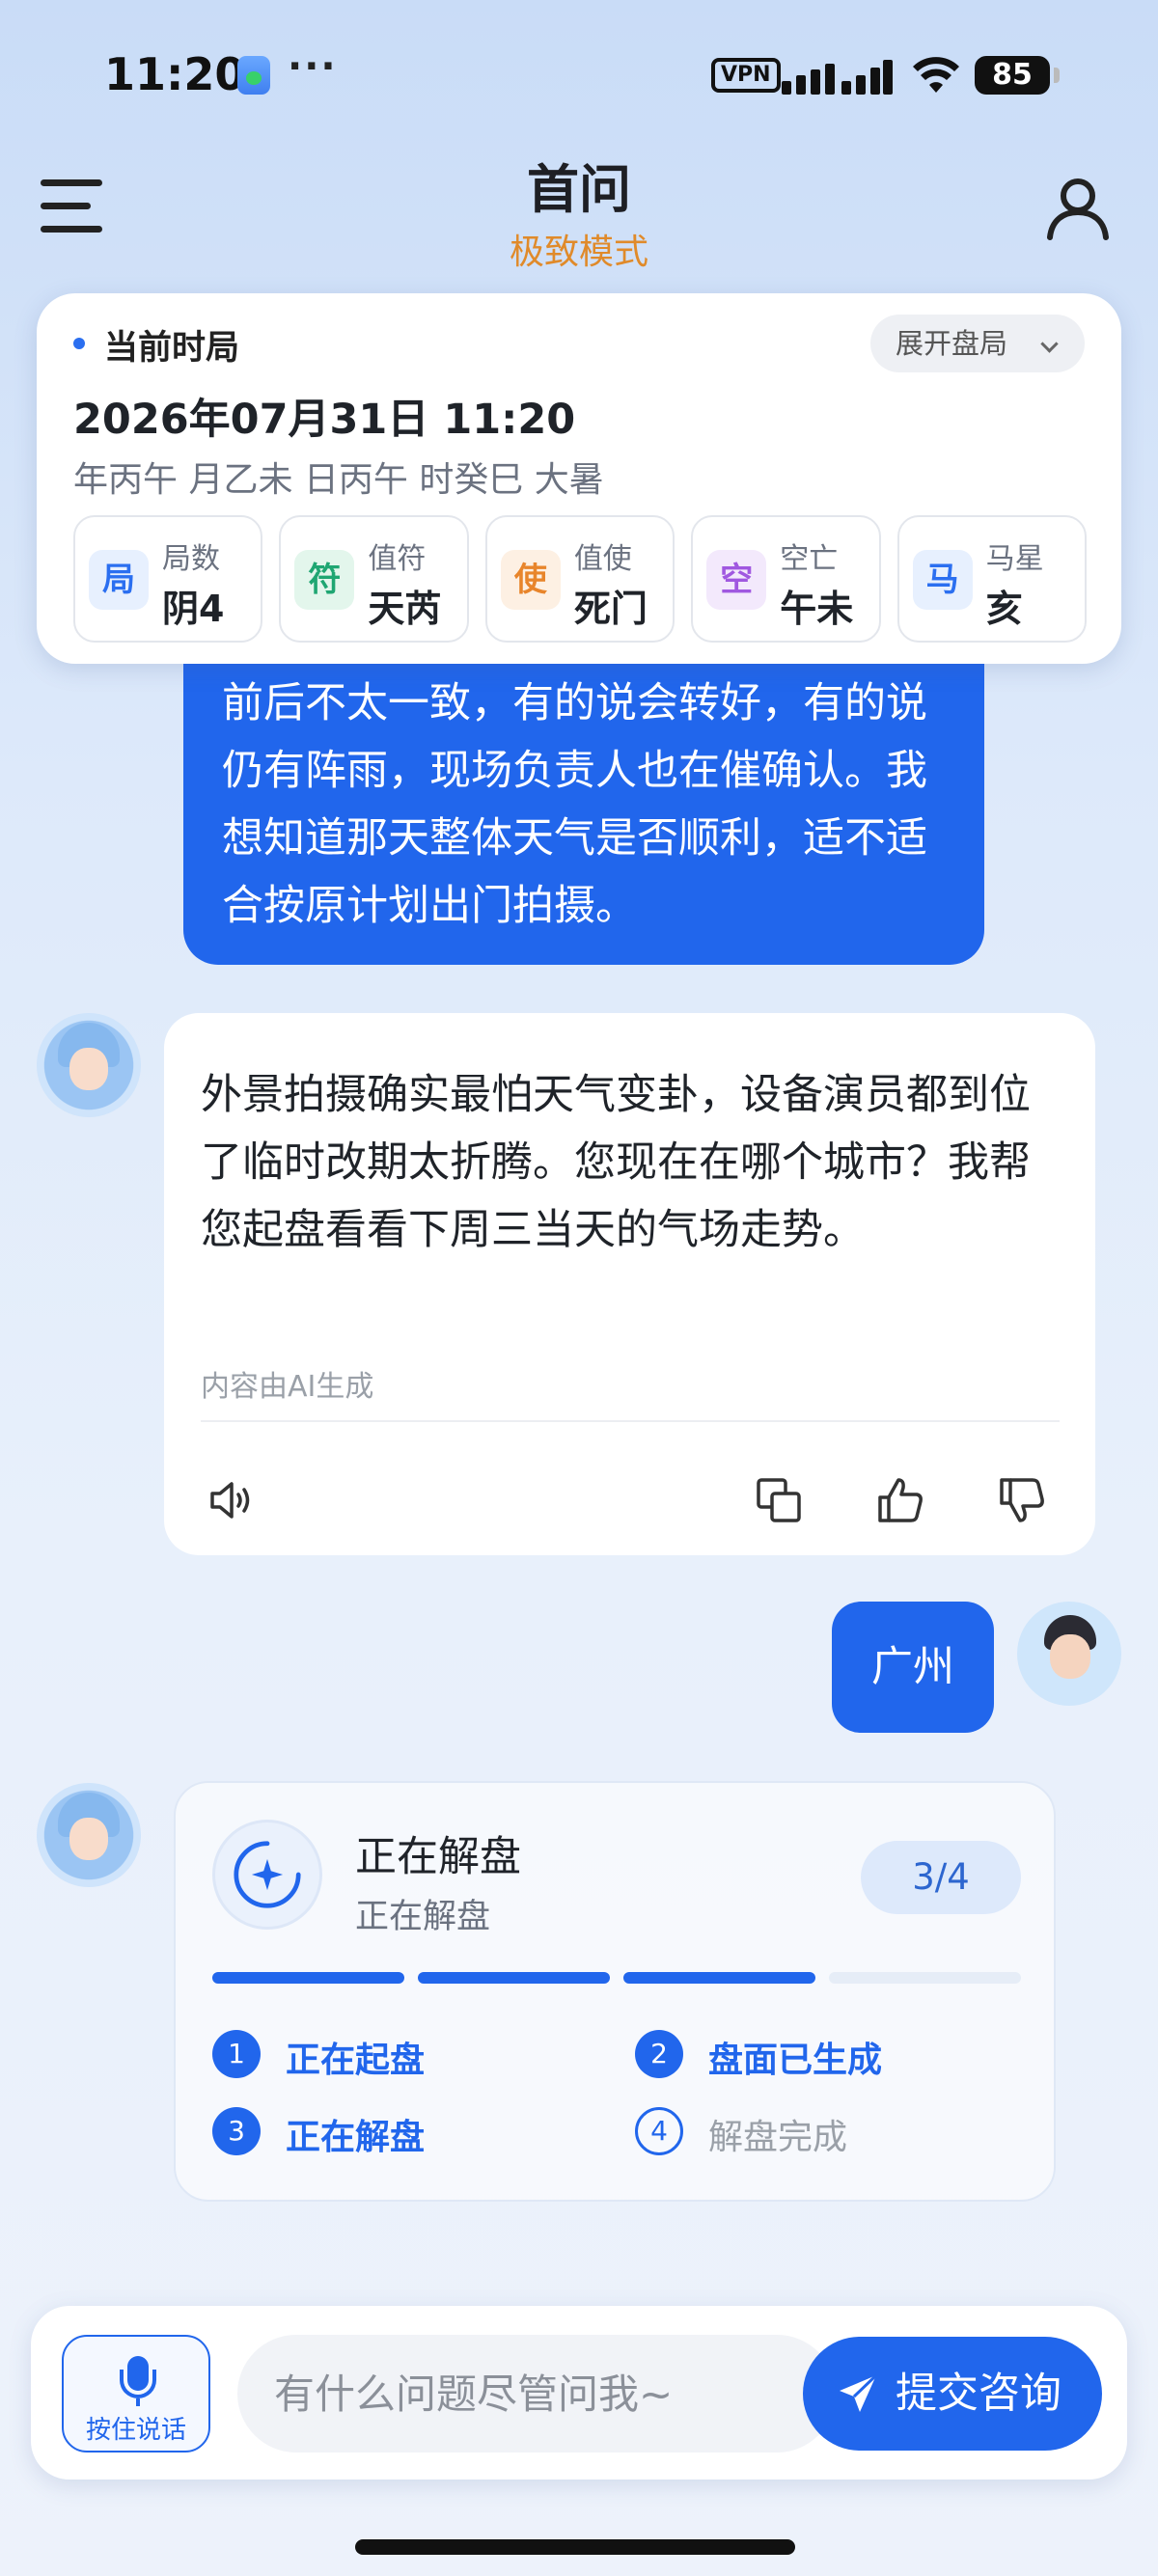 The image size is (1158, 2576). I want to click on status-time: 11:20, so click(175, 74).